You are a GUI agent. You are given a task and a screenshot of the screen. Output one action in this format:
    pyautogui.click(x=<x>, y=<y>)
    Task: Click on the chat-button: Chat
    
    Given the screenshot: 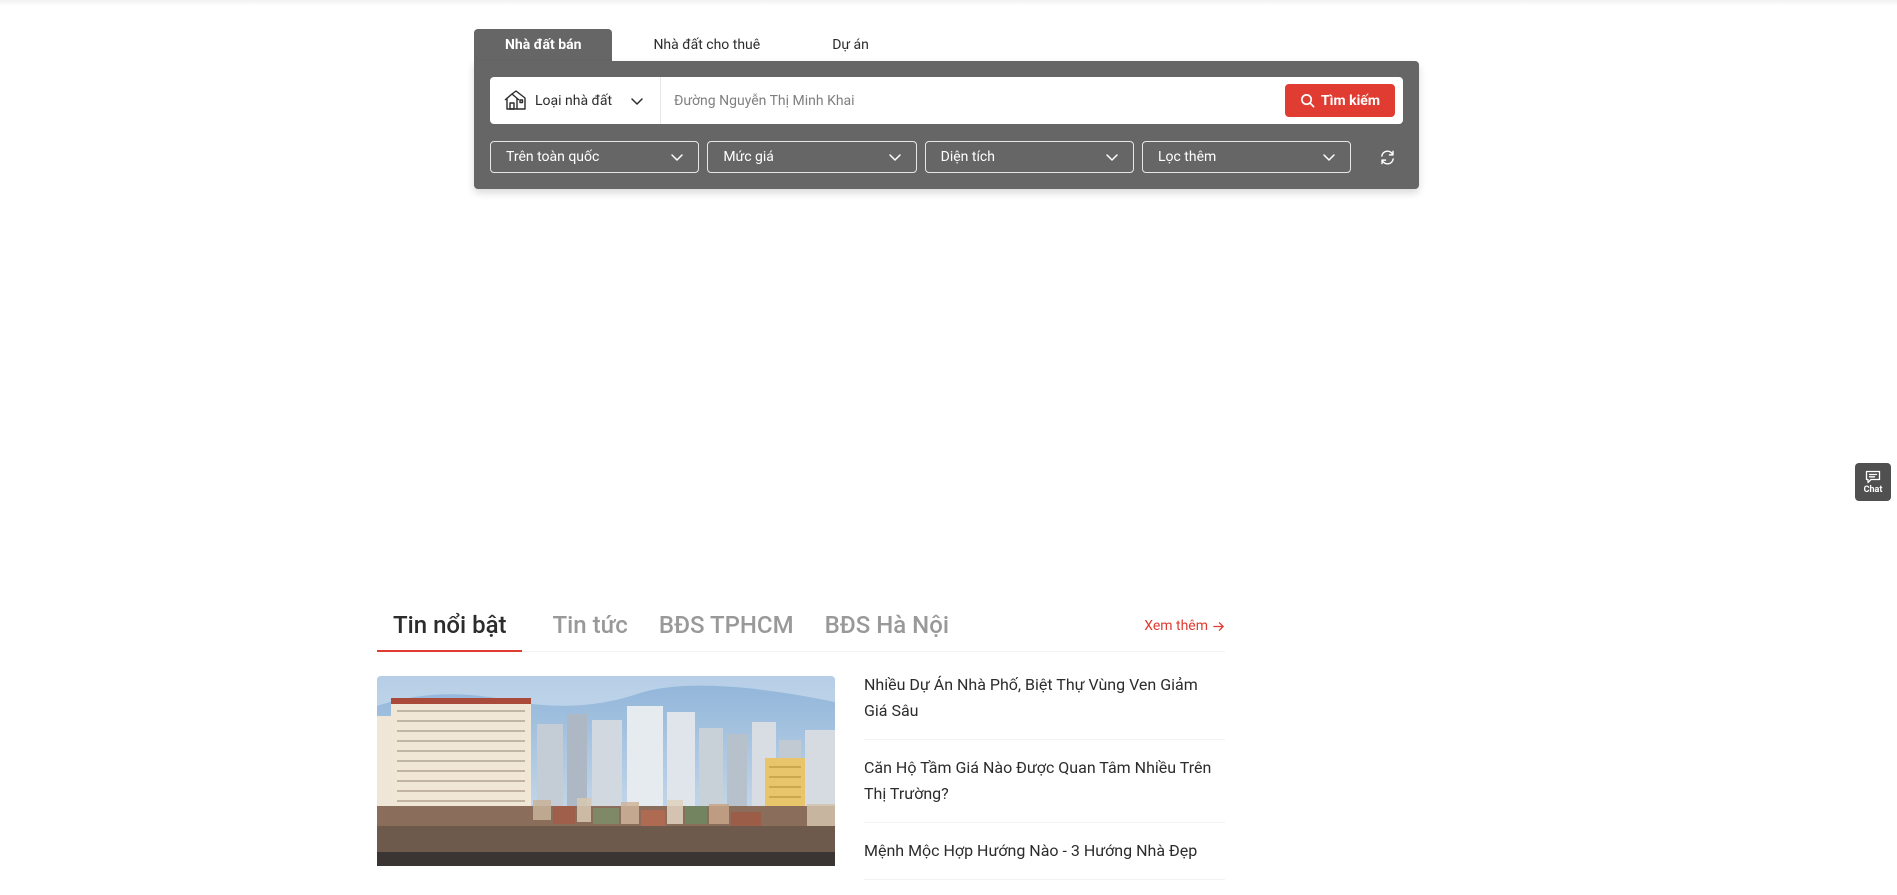 What is the action you would take?
    pyautogui.click(x=1873, y=482)
    